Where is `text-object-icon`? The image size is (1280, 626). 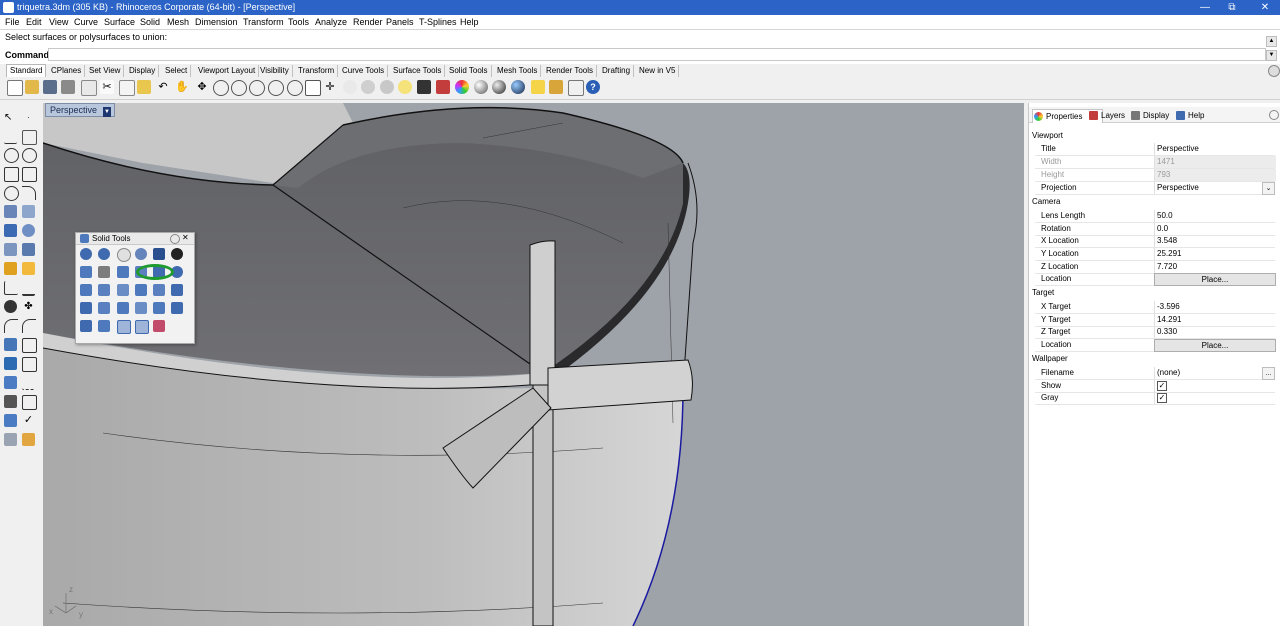
text-object-icon is located at coordinates (10, 344).